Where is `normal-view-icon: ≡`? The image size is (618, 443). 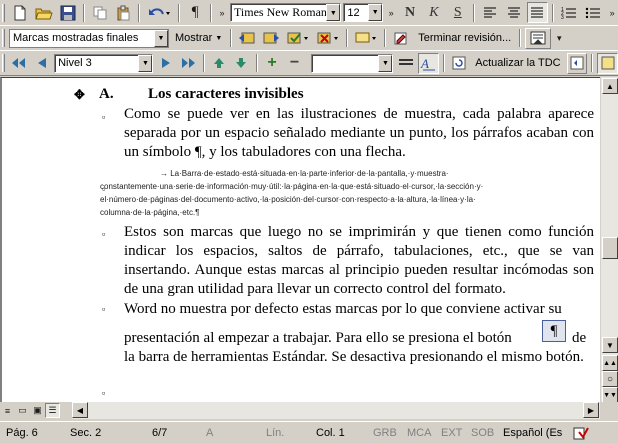 normal-view-icon: ≡ is located at coordinates (7, 410).